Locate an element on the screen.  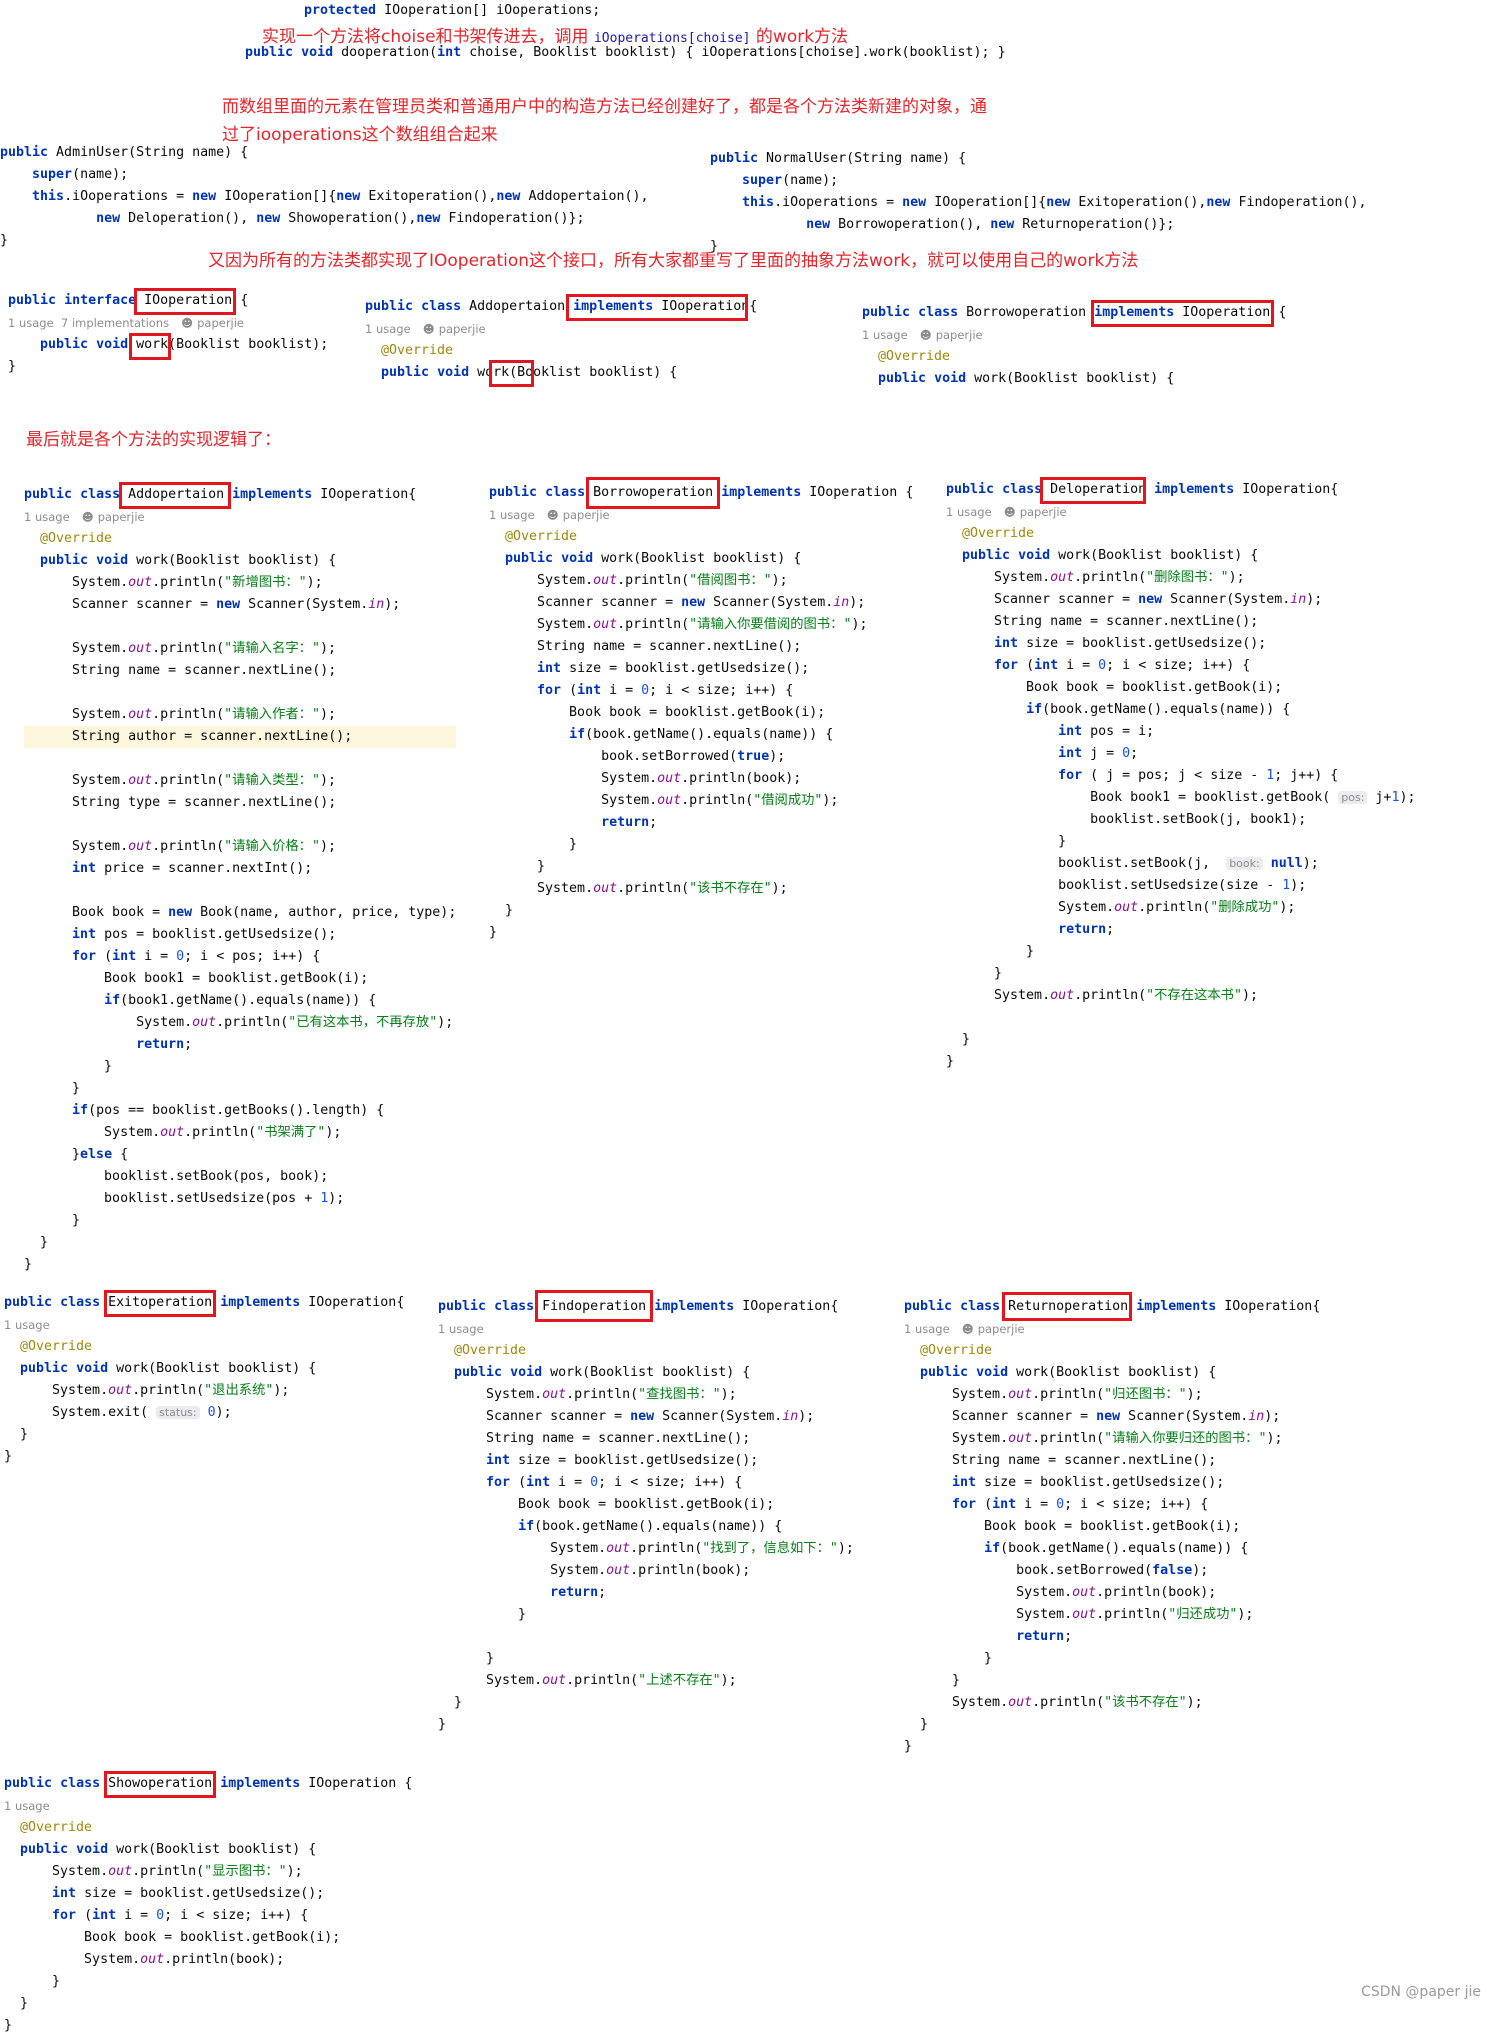
code-line: booklist.setUsedsize(size - 1); is located at coordinates (1126, 885).